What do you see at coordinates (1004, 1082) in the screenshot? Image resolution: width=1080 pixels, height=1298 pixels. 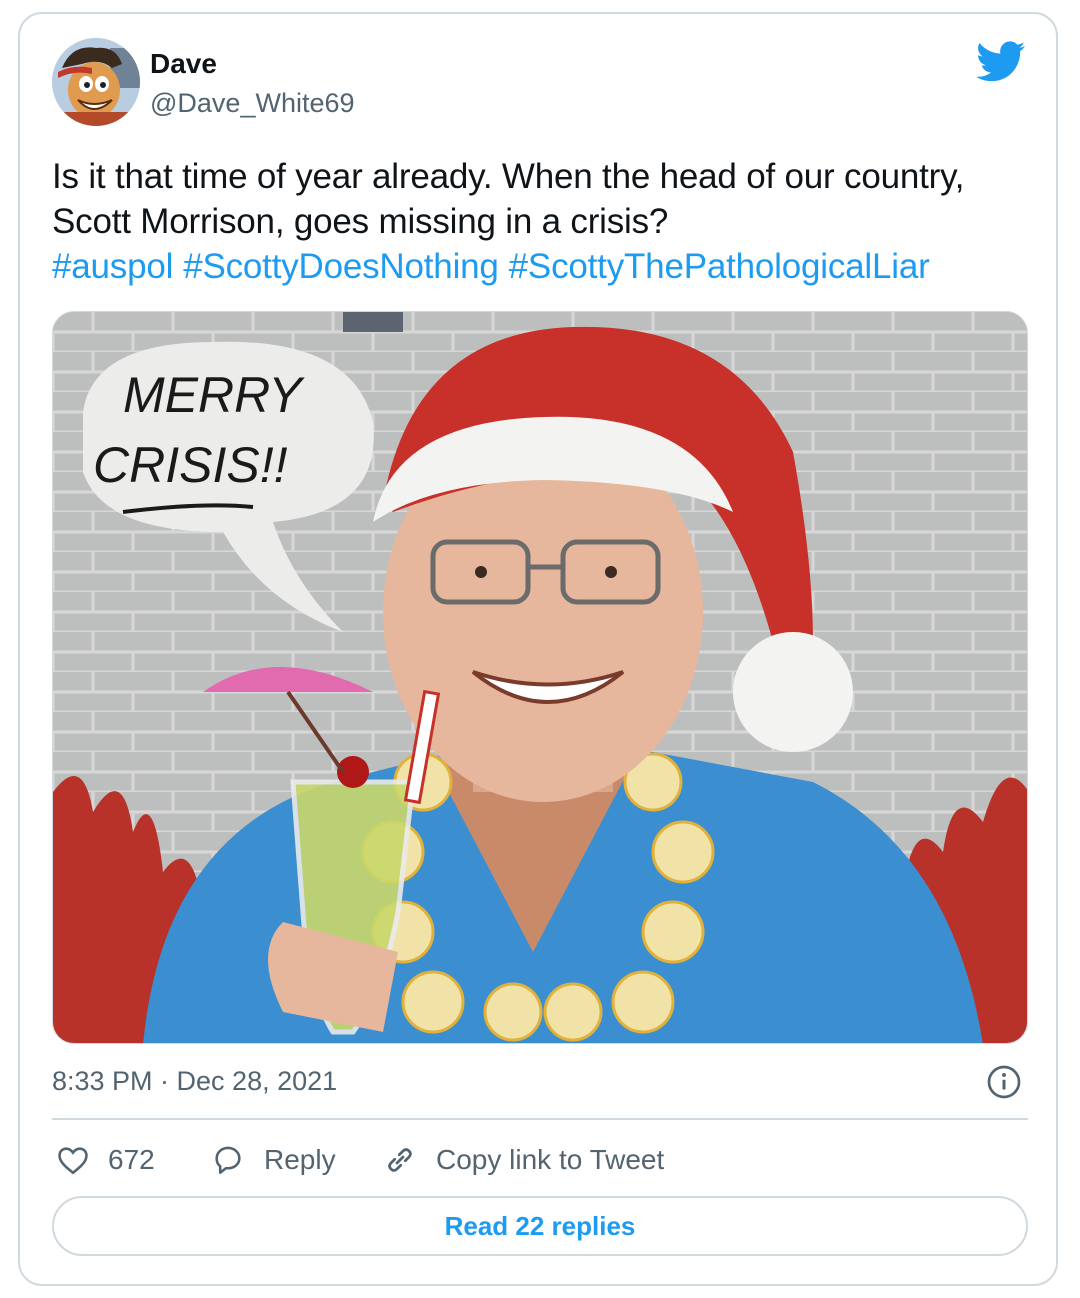 I see `info-icon` at bounding box center [1004, 1082].